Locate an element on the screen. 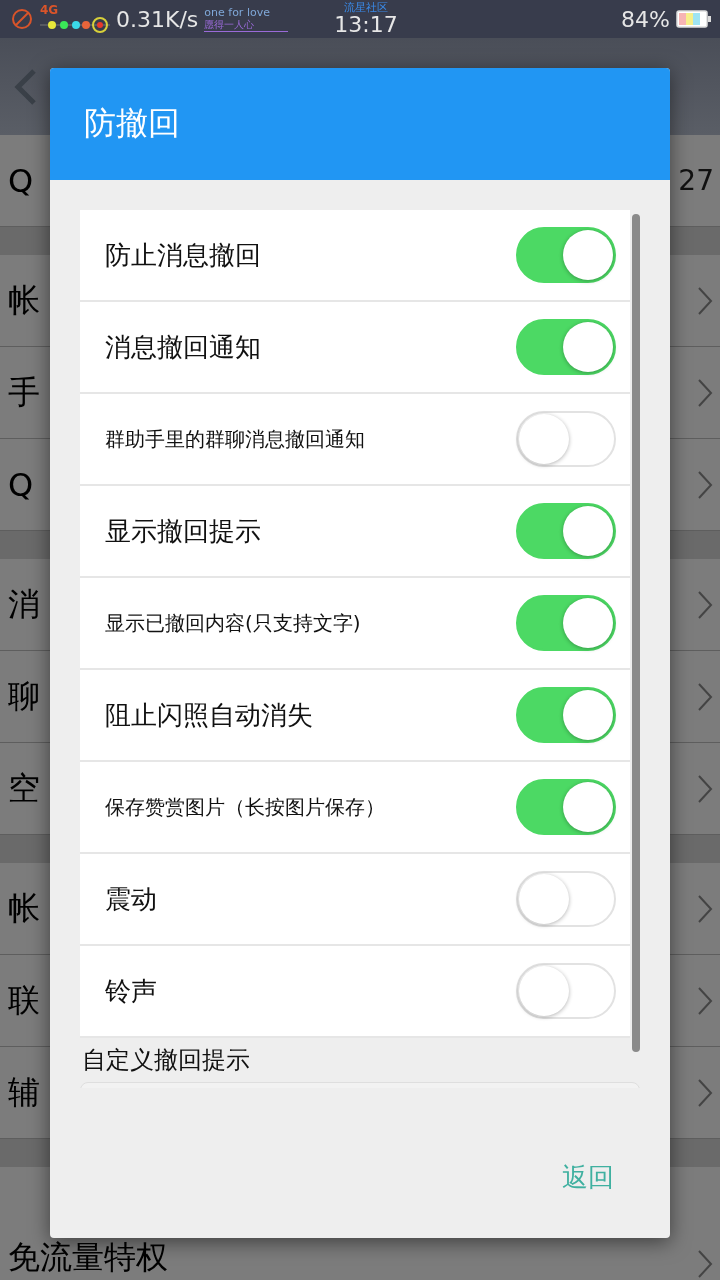 The width and height of the screenshot is (720, 1280). row-label: 聊 is located at coordinates (24, 696).